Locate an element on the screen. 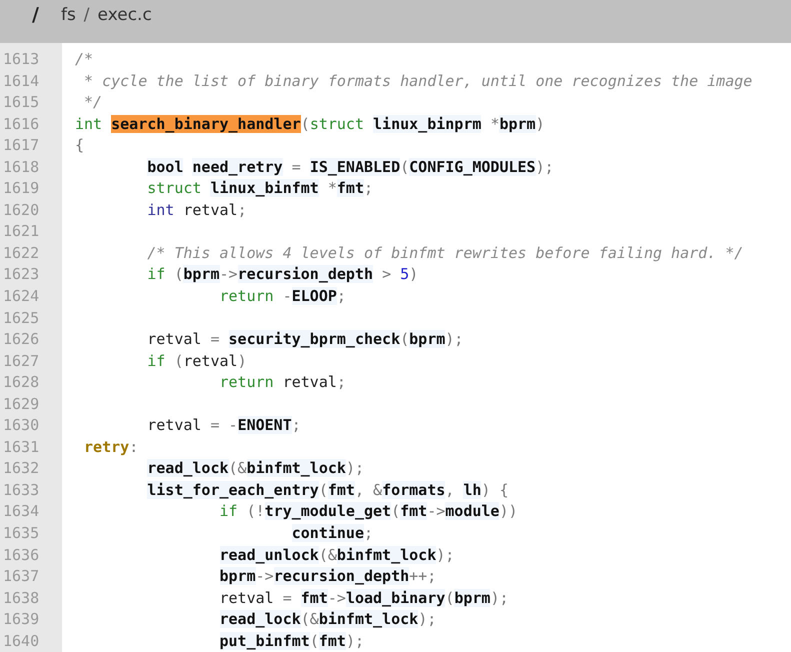 Image resolution: width=791 pixels, height=652 pixels. line-number: 1618 is located at coordinates (21, 167).